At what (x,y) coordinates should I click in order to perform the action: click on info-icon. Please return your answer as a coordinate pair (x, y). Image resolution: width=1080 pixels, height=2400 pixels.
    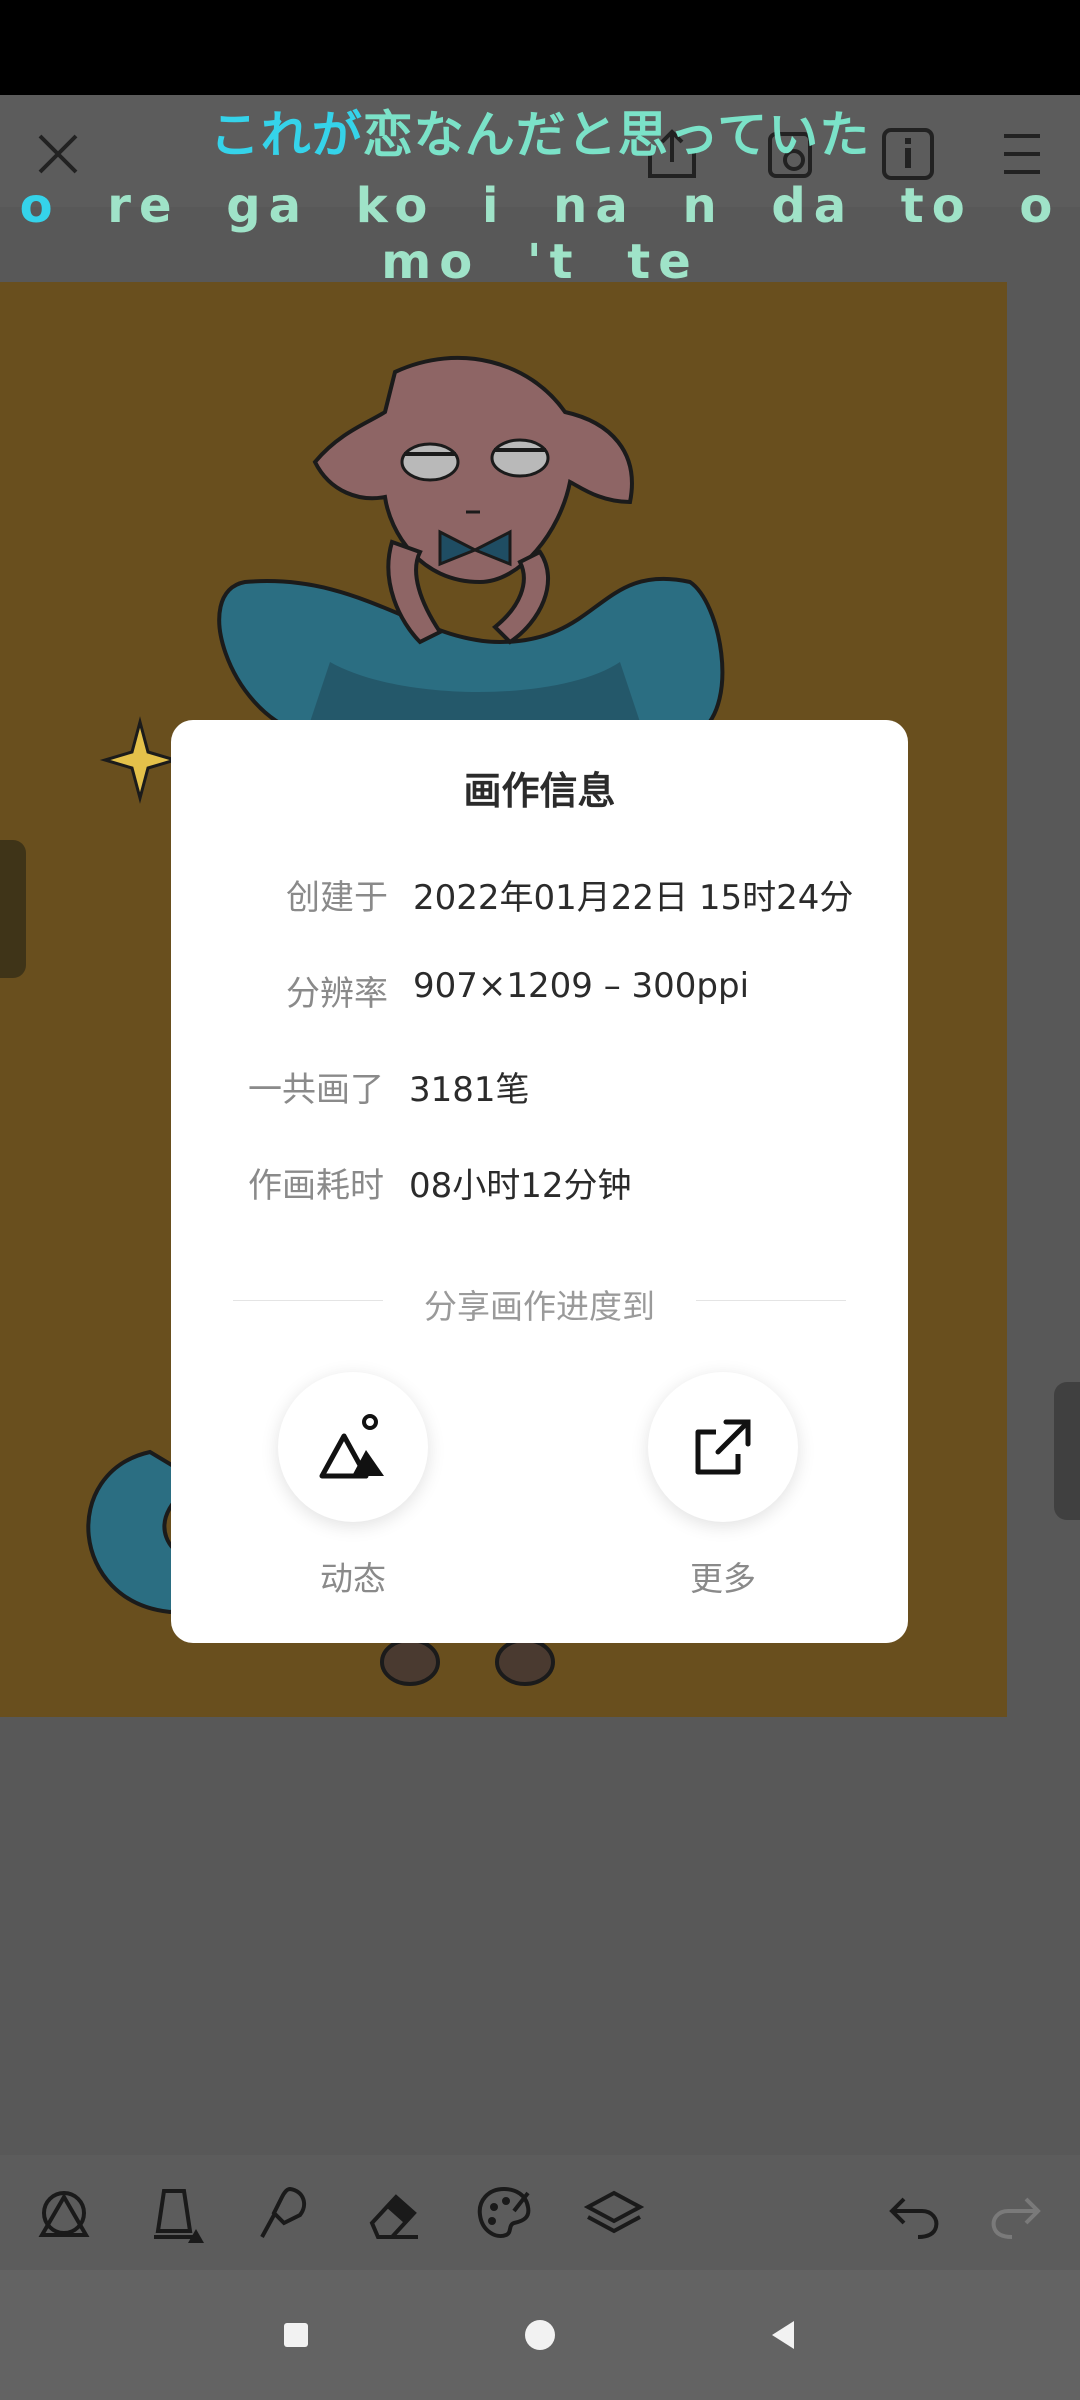
    Looking at the image, I should click on (908, 154).